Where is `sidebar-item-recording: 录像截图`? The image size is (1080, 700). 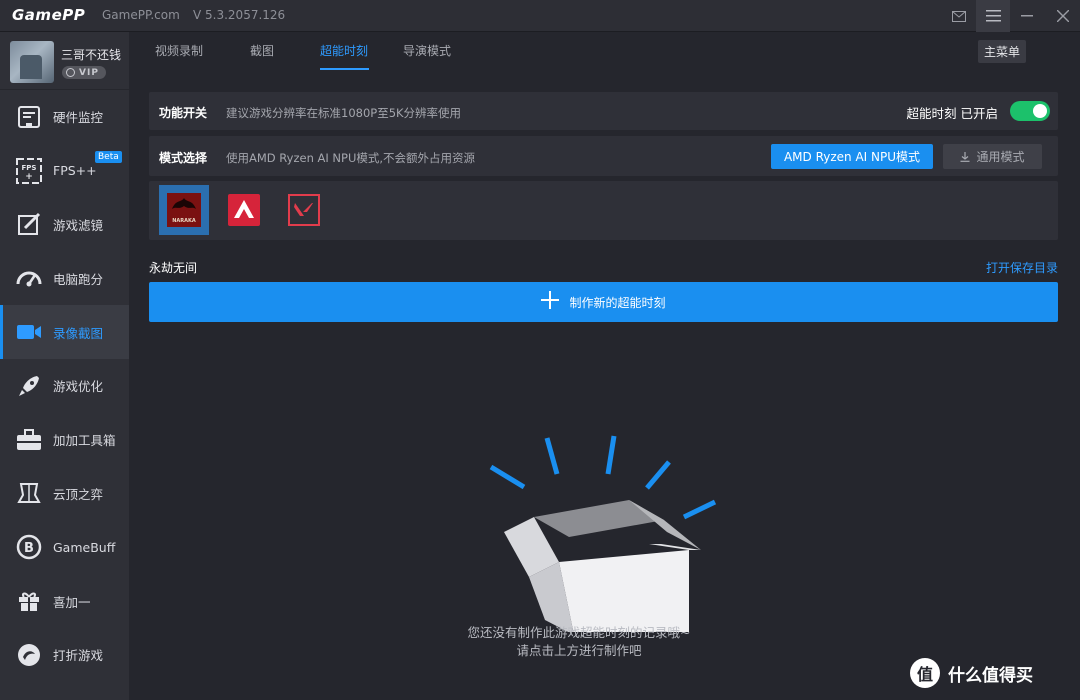 sidebar-item-recording: 录像截图 is located at coordinates (64, 332).